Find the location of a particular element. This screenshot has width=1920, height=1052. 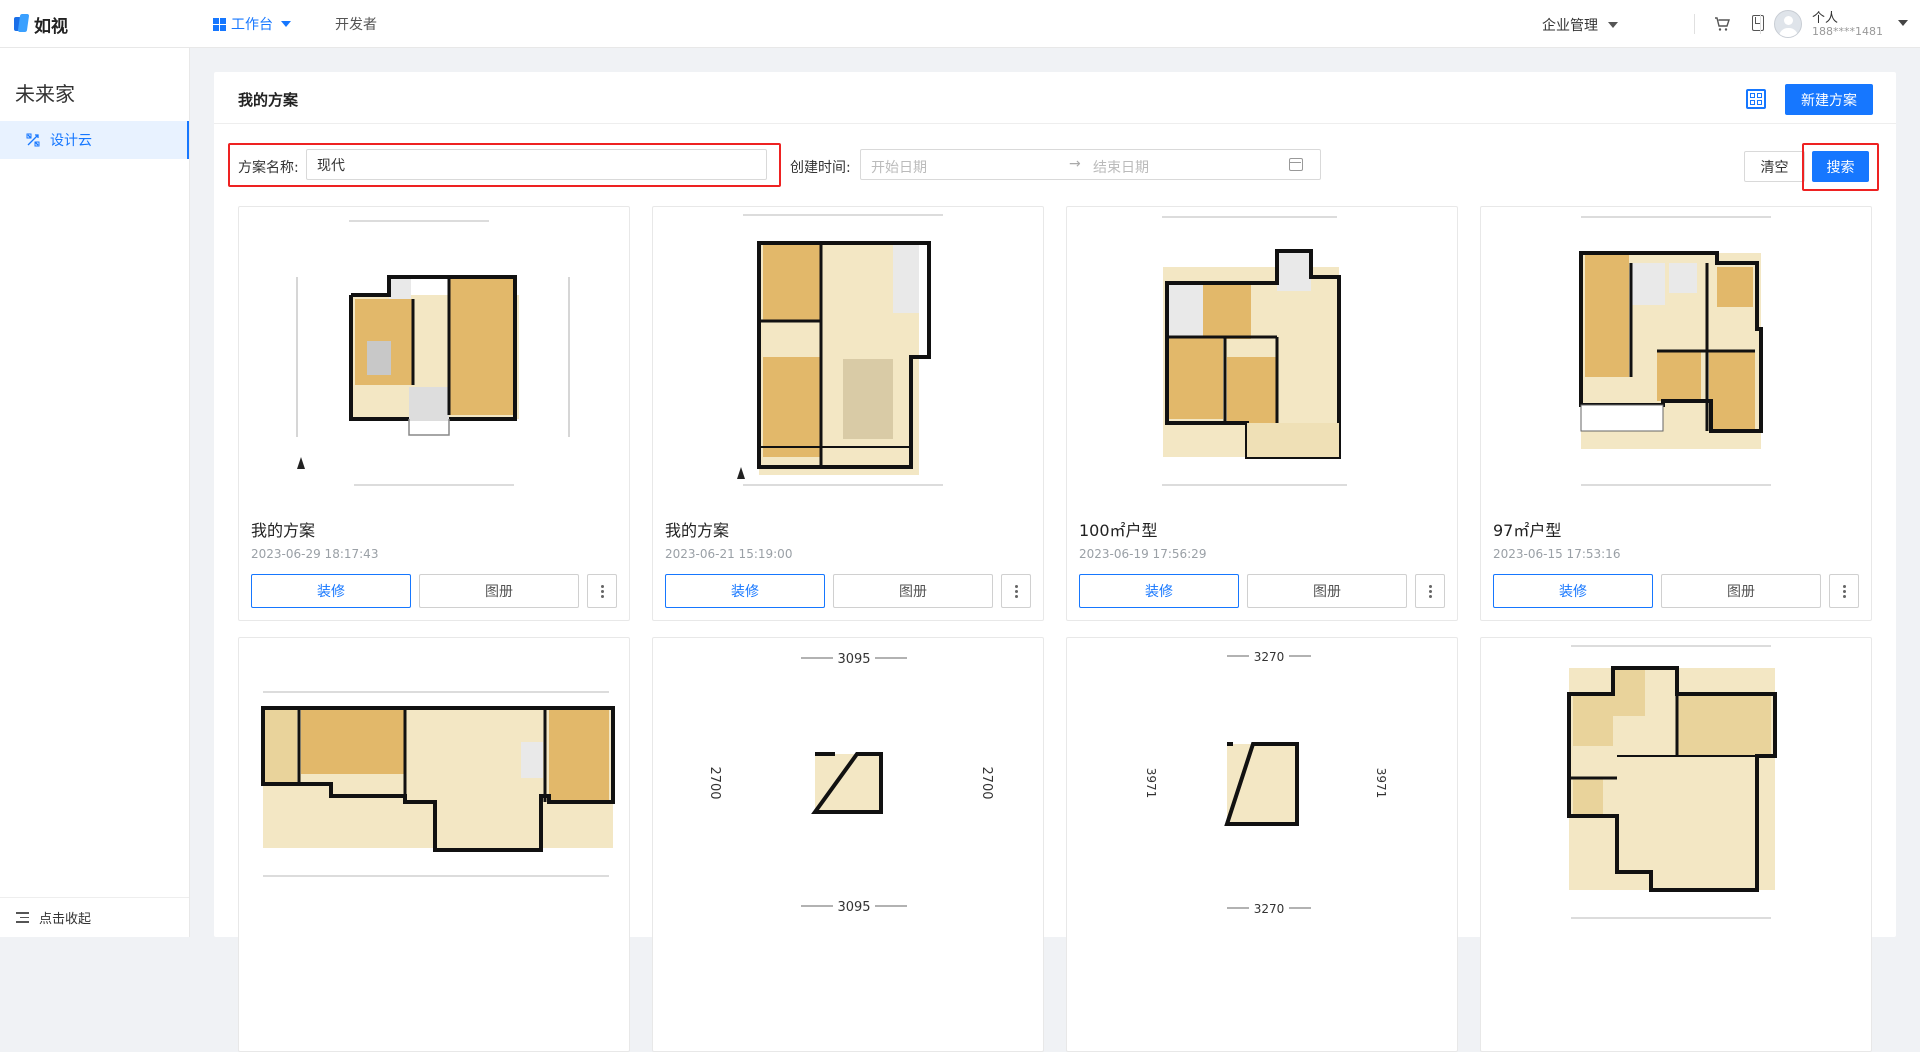

sidebar-item-design-cloud: 设计云 is located at coordinates (94, 140).